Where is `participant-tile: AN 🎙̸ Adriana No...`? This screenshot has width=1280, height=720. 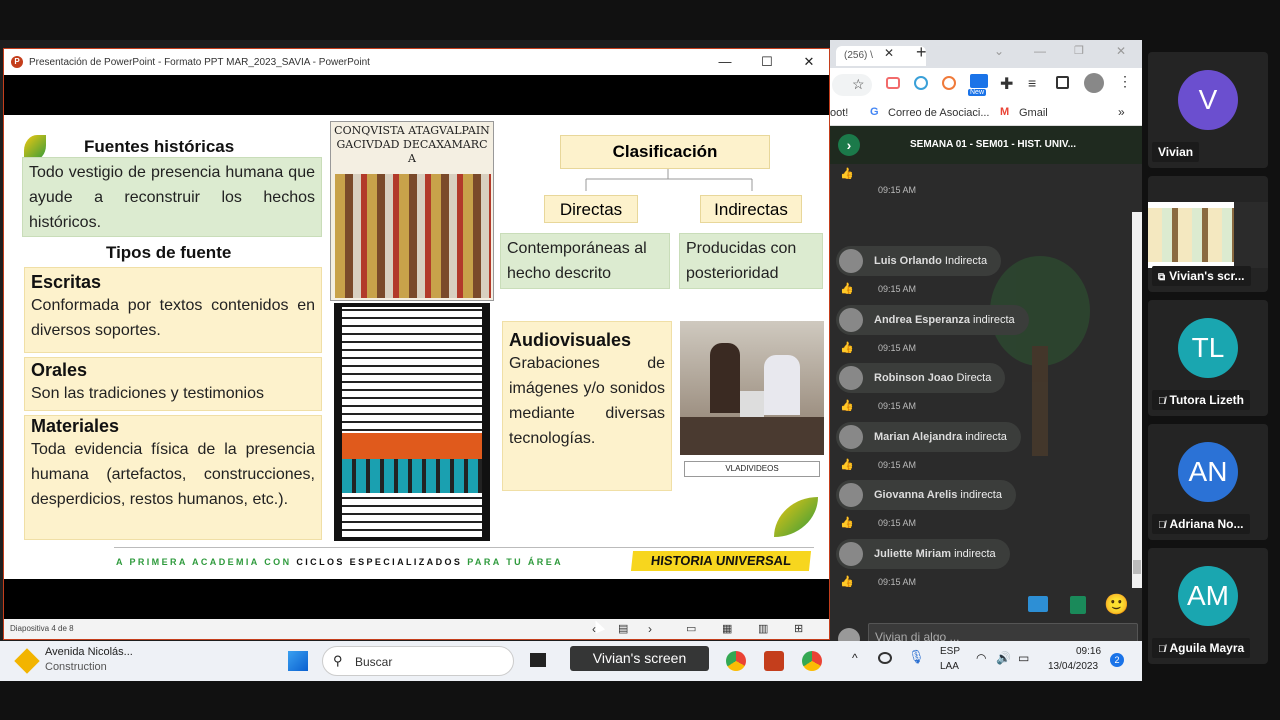 participant-tile: AN 🎙̸ Adriana No... is located at coordinates (1208, 482).